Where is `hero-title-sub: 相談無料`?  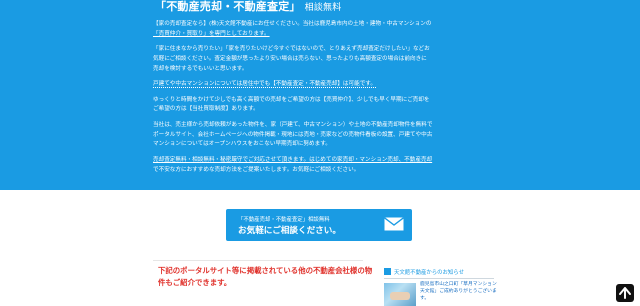 hero-title-sub: 相談無料 is located at coordinates (323, 8).